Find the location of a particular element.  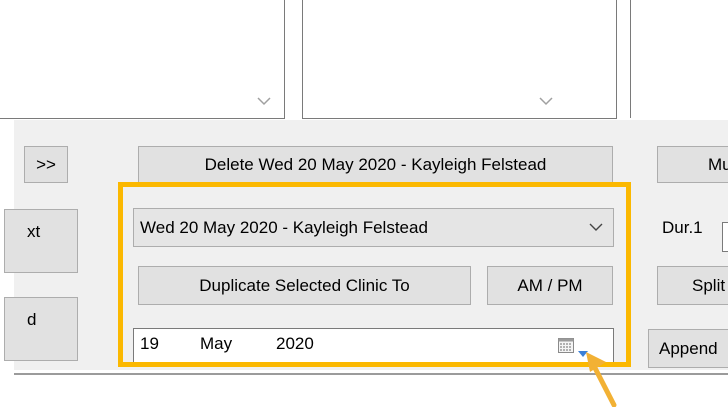

duration-label: Dur.1 is located at coordinates (682, 227).